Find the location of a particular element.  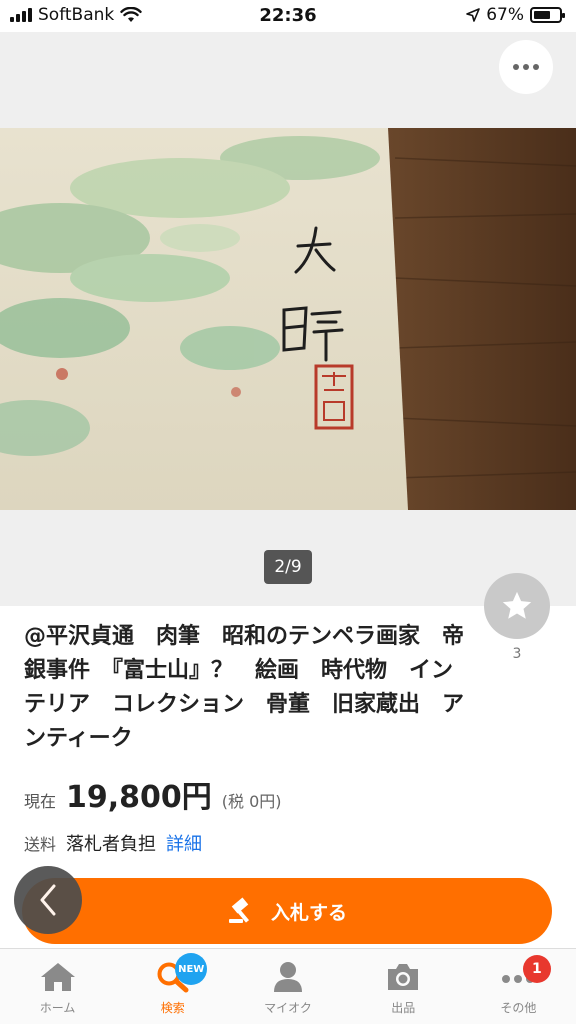

tab-label: 検索 is located at coordinates (172, 1008).